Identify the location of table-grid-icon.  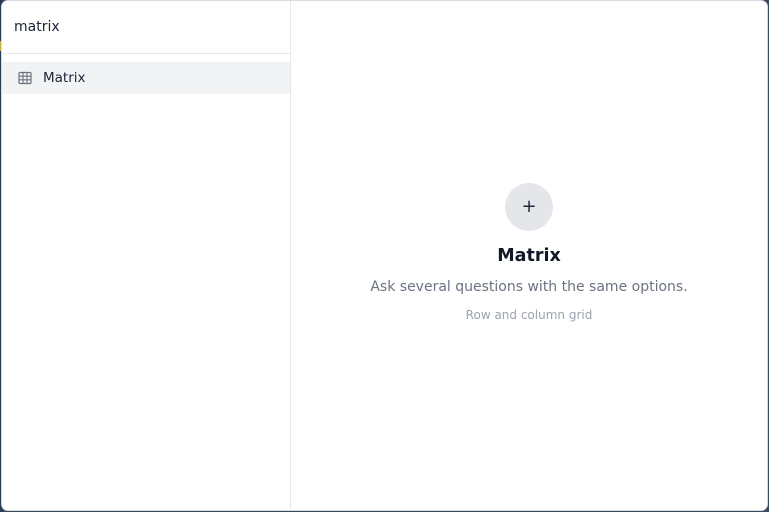
(25, 78).